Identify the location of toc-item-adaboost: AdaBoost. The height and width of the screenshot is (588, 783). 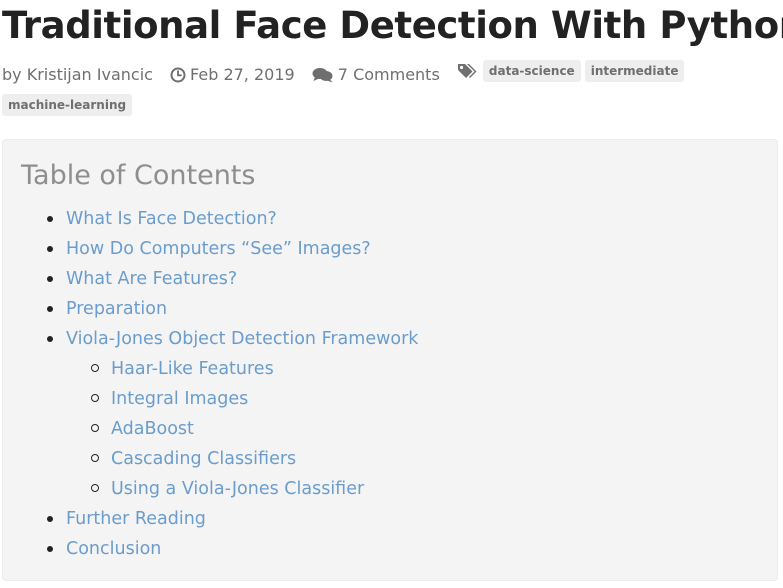
(210, 429).